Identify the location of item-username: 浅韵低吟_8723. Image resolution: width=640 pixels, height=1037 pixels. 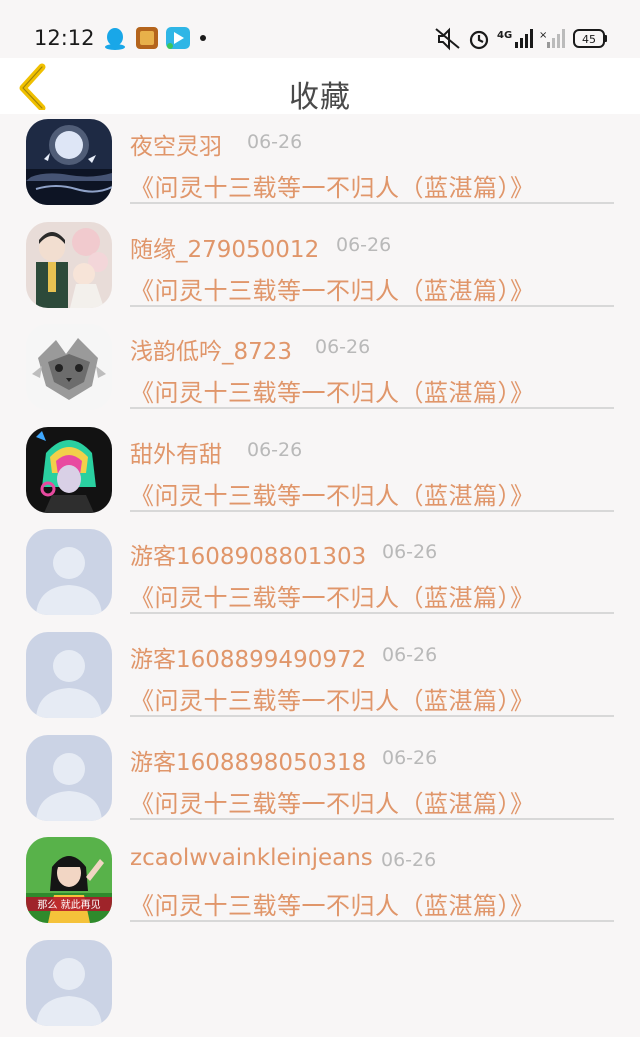
(211, 352).